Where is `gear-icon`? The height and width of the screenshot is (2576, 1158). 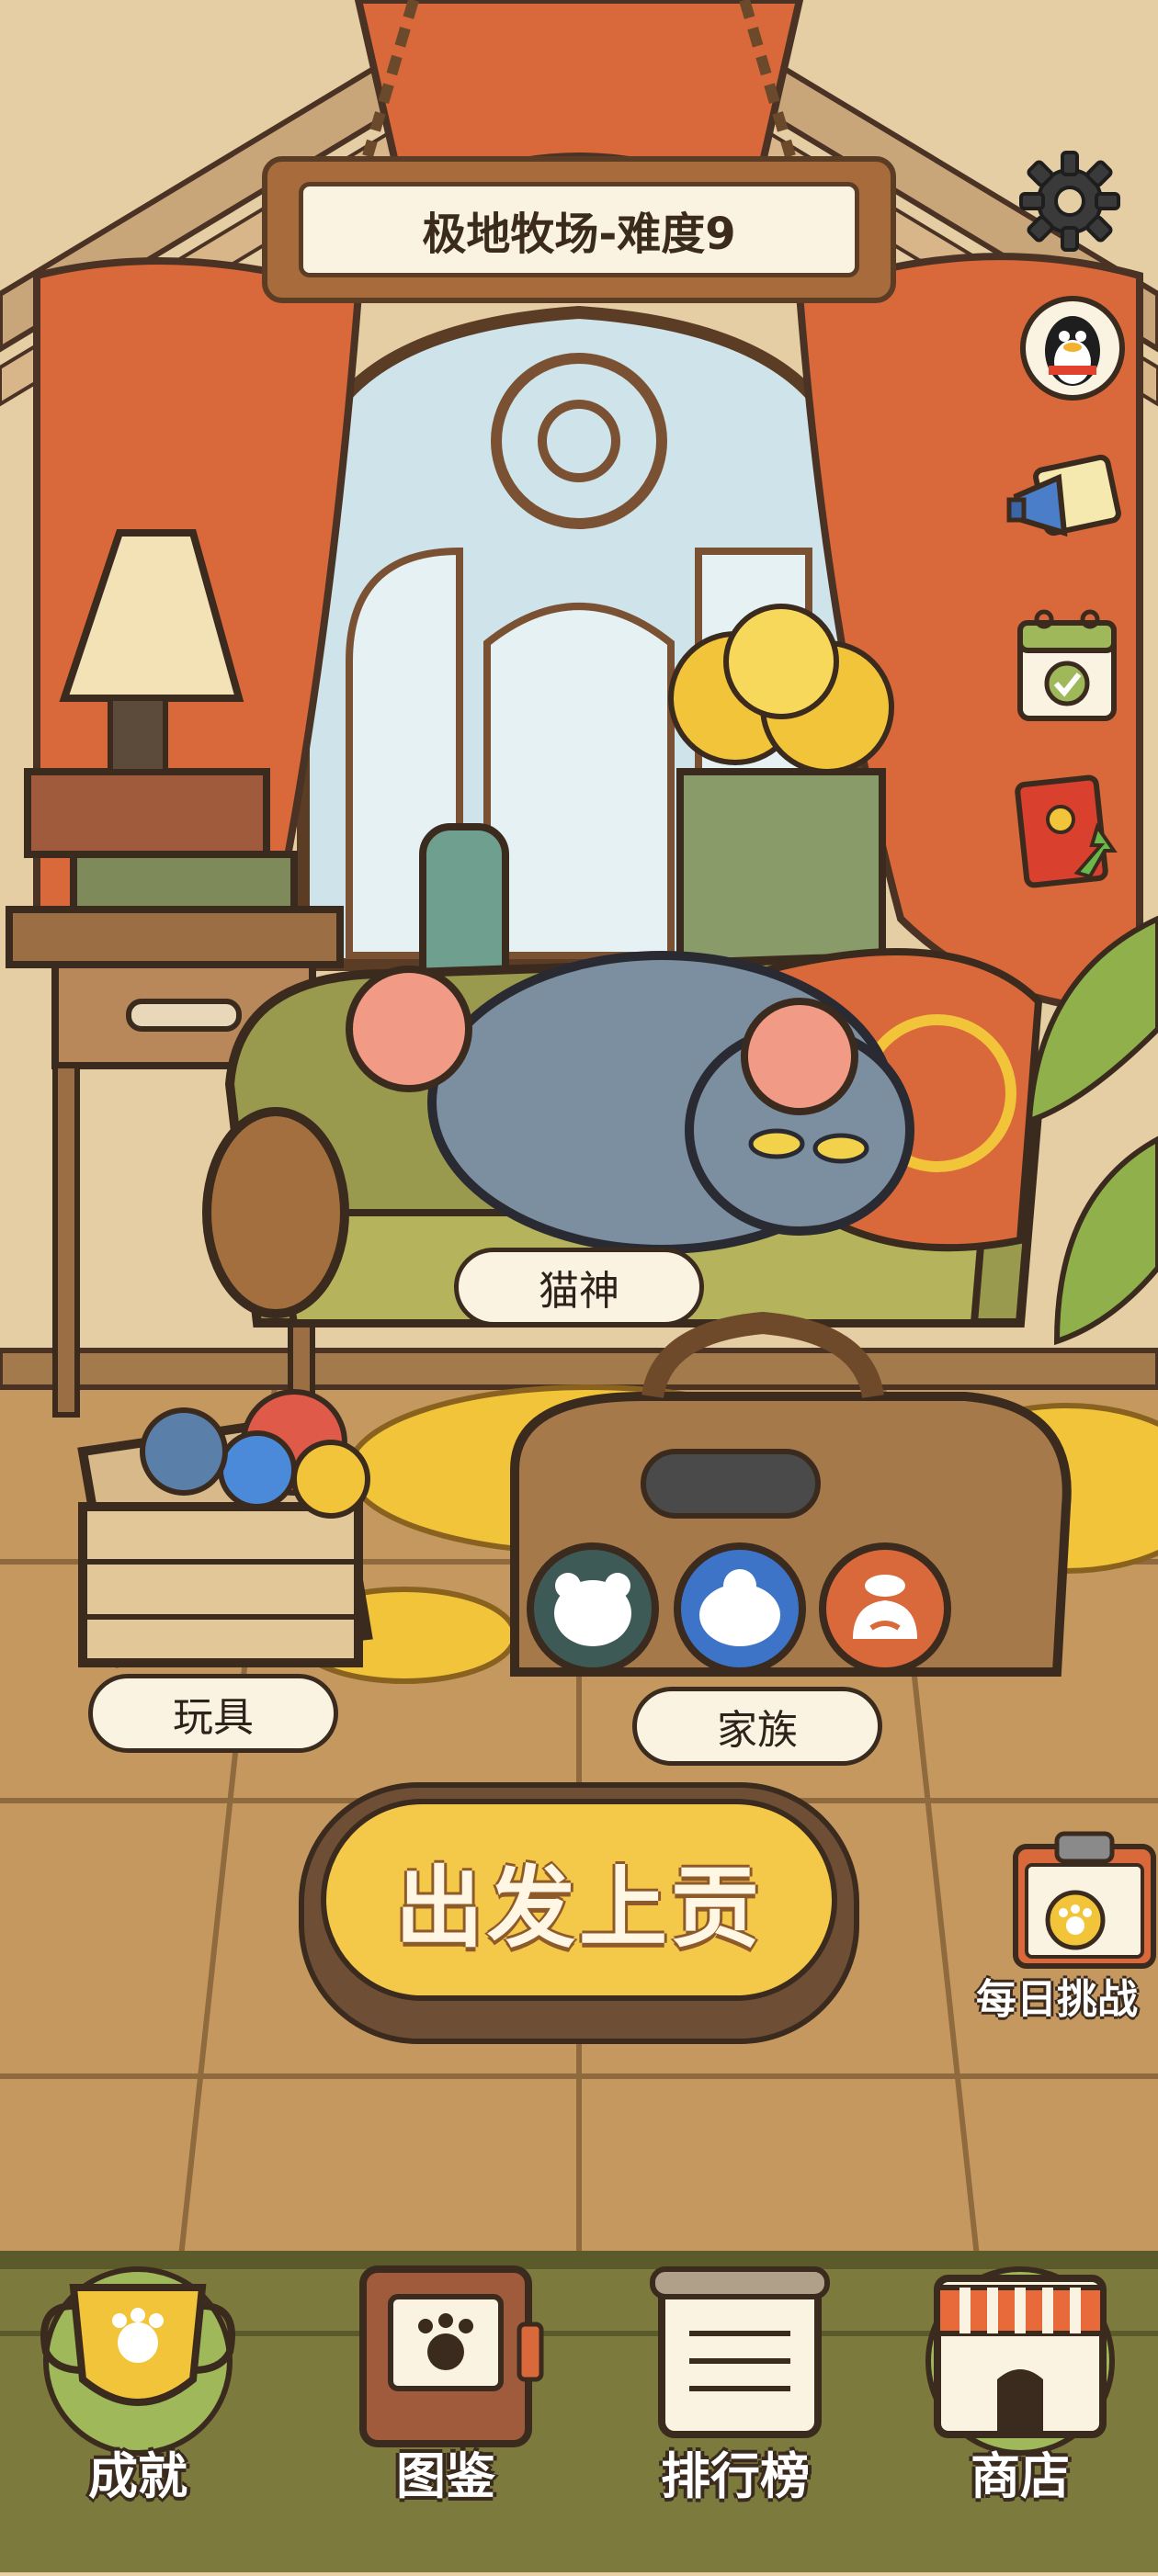
gear-icon is located at coordinates (1070, 201).